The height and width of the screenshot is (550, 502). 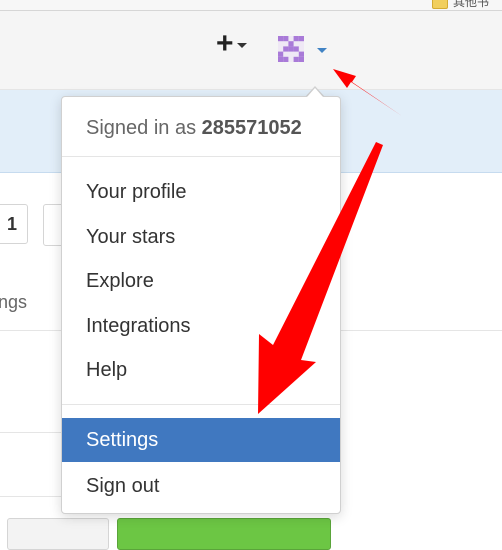 What do you see at coordinates (123, 485) in the screenshot?
I see `menu-item-label: Sign out` at bounding box center [123, 485].